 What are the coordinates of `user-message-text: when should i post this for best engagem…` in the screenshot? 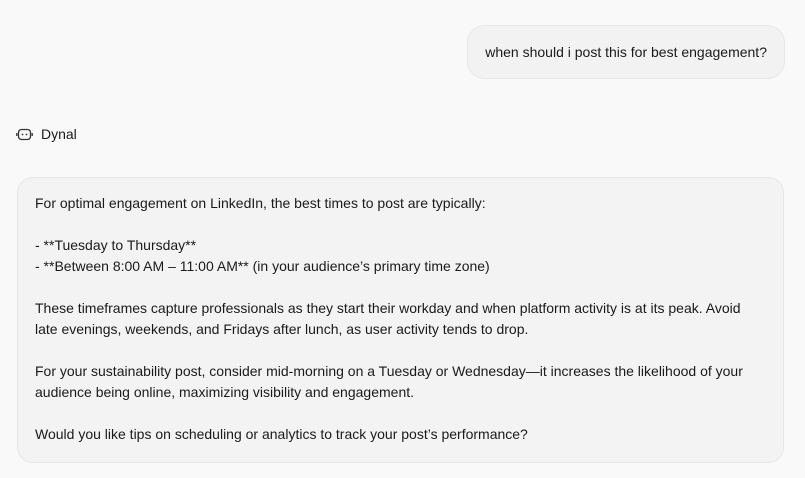 It's located at (626, 52).